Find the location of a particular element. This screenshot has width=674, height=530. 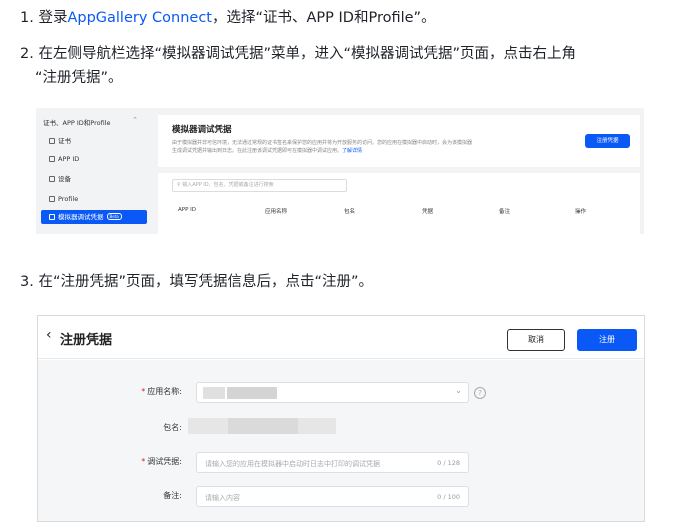

credential-label: * 调试凭据: is located at coordinates (161, 461).